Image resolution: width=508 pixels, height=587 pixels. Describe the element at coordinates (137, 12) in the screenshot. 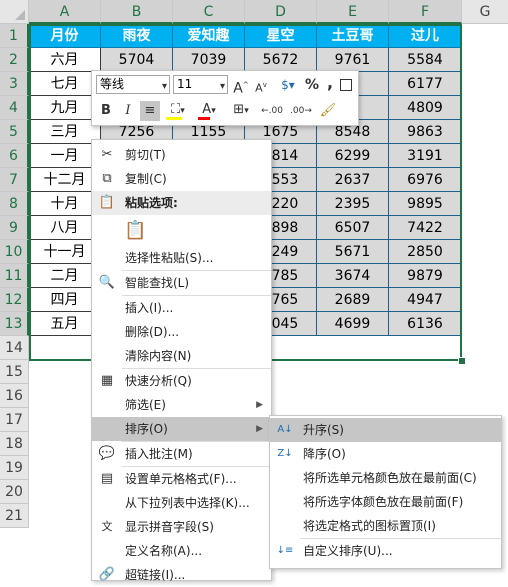

I see `column-header-b: B` at that location.